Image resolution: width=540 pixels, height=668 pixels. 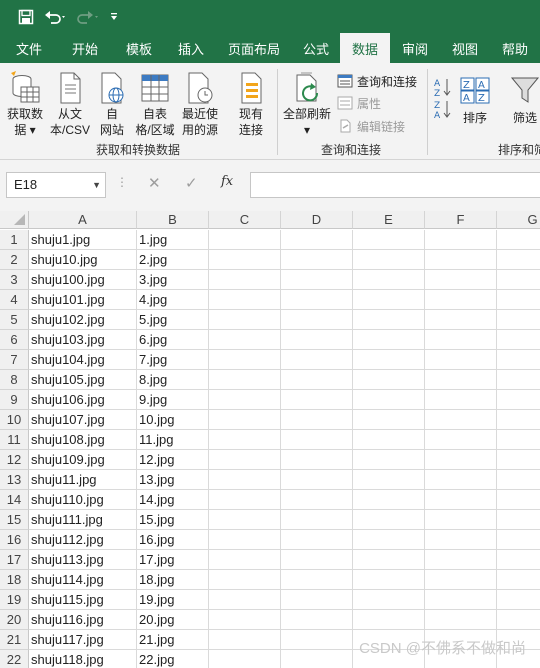 What do you see at coordinates (14, 540) in the screenshot?
I see `row-header: 16` at bounding box center [14, 540].